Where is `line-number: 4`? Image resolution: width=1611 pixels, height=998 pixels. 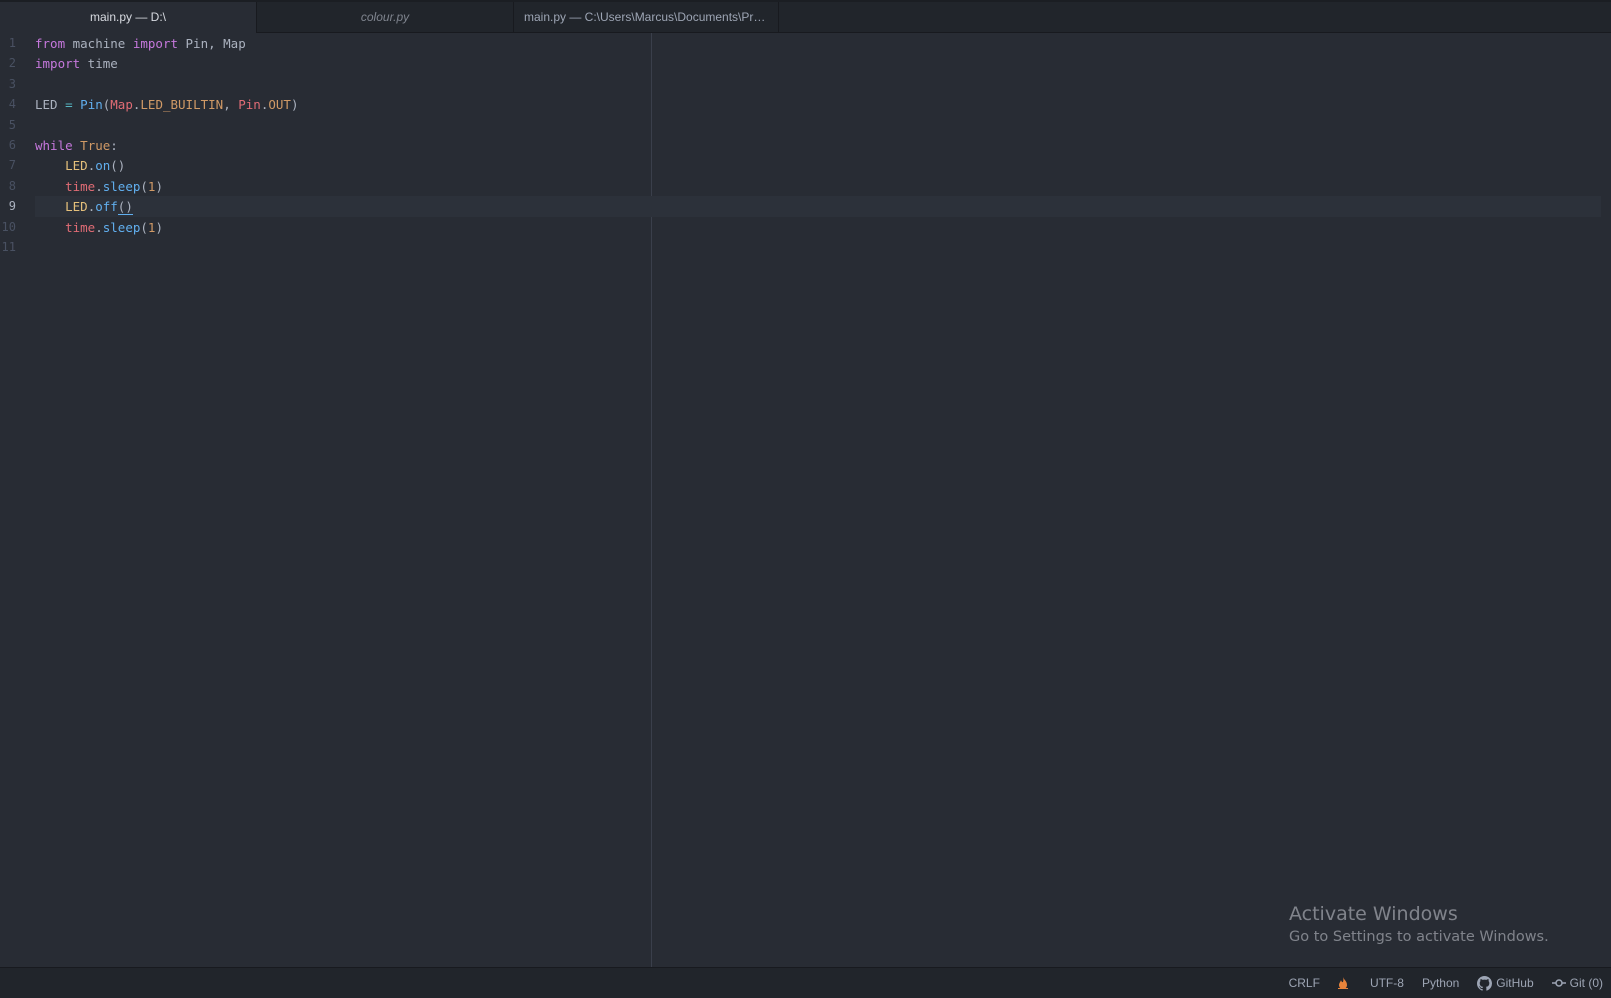
line-number: 4 is located at coordinates (8, 104).